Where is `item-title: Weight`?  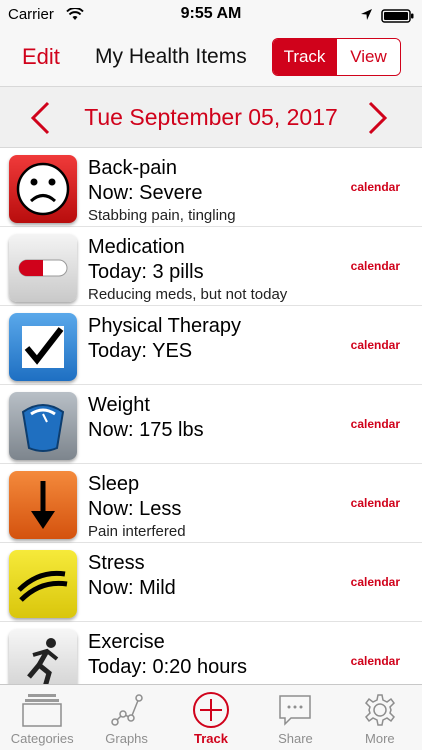 item-title: Weight is located at coordinates (119, 405).